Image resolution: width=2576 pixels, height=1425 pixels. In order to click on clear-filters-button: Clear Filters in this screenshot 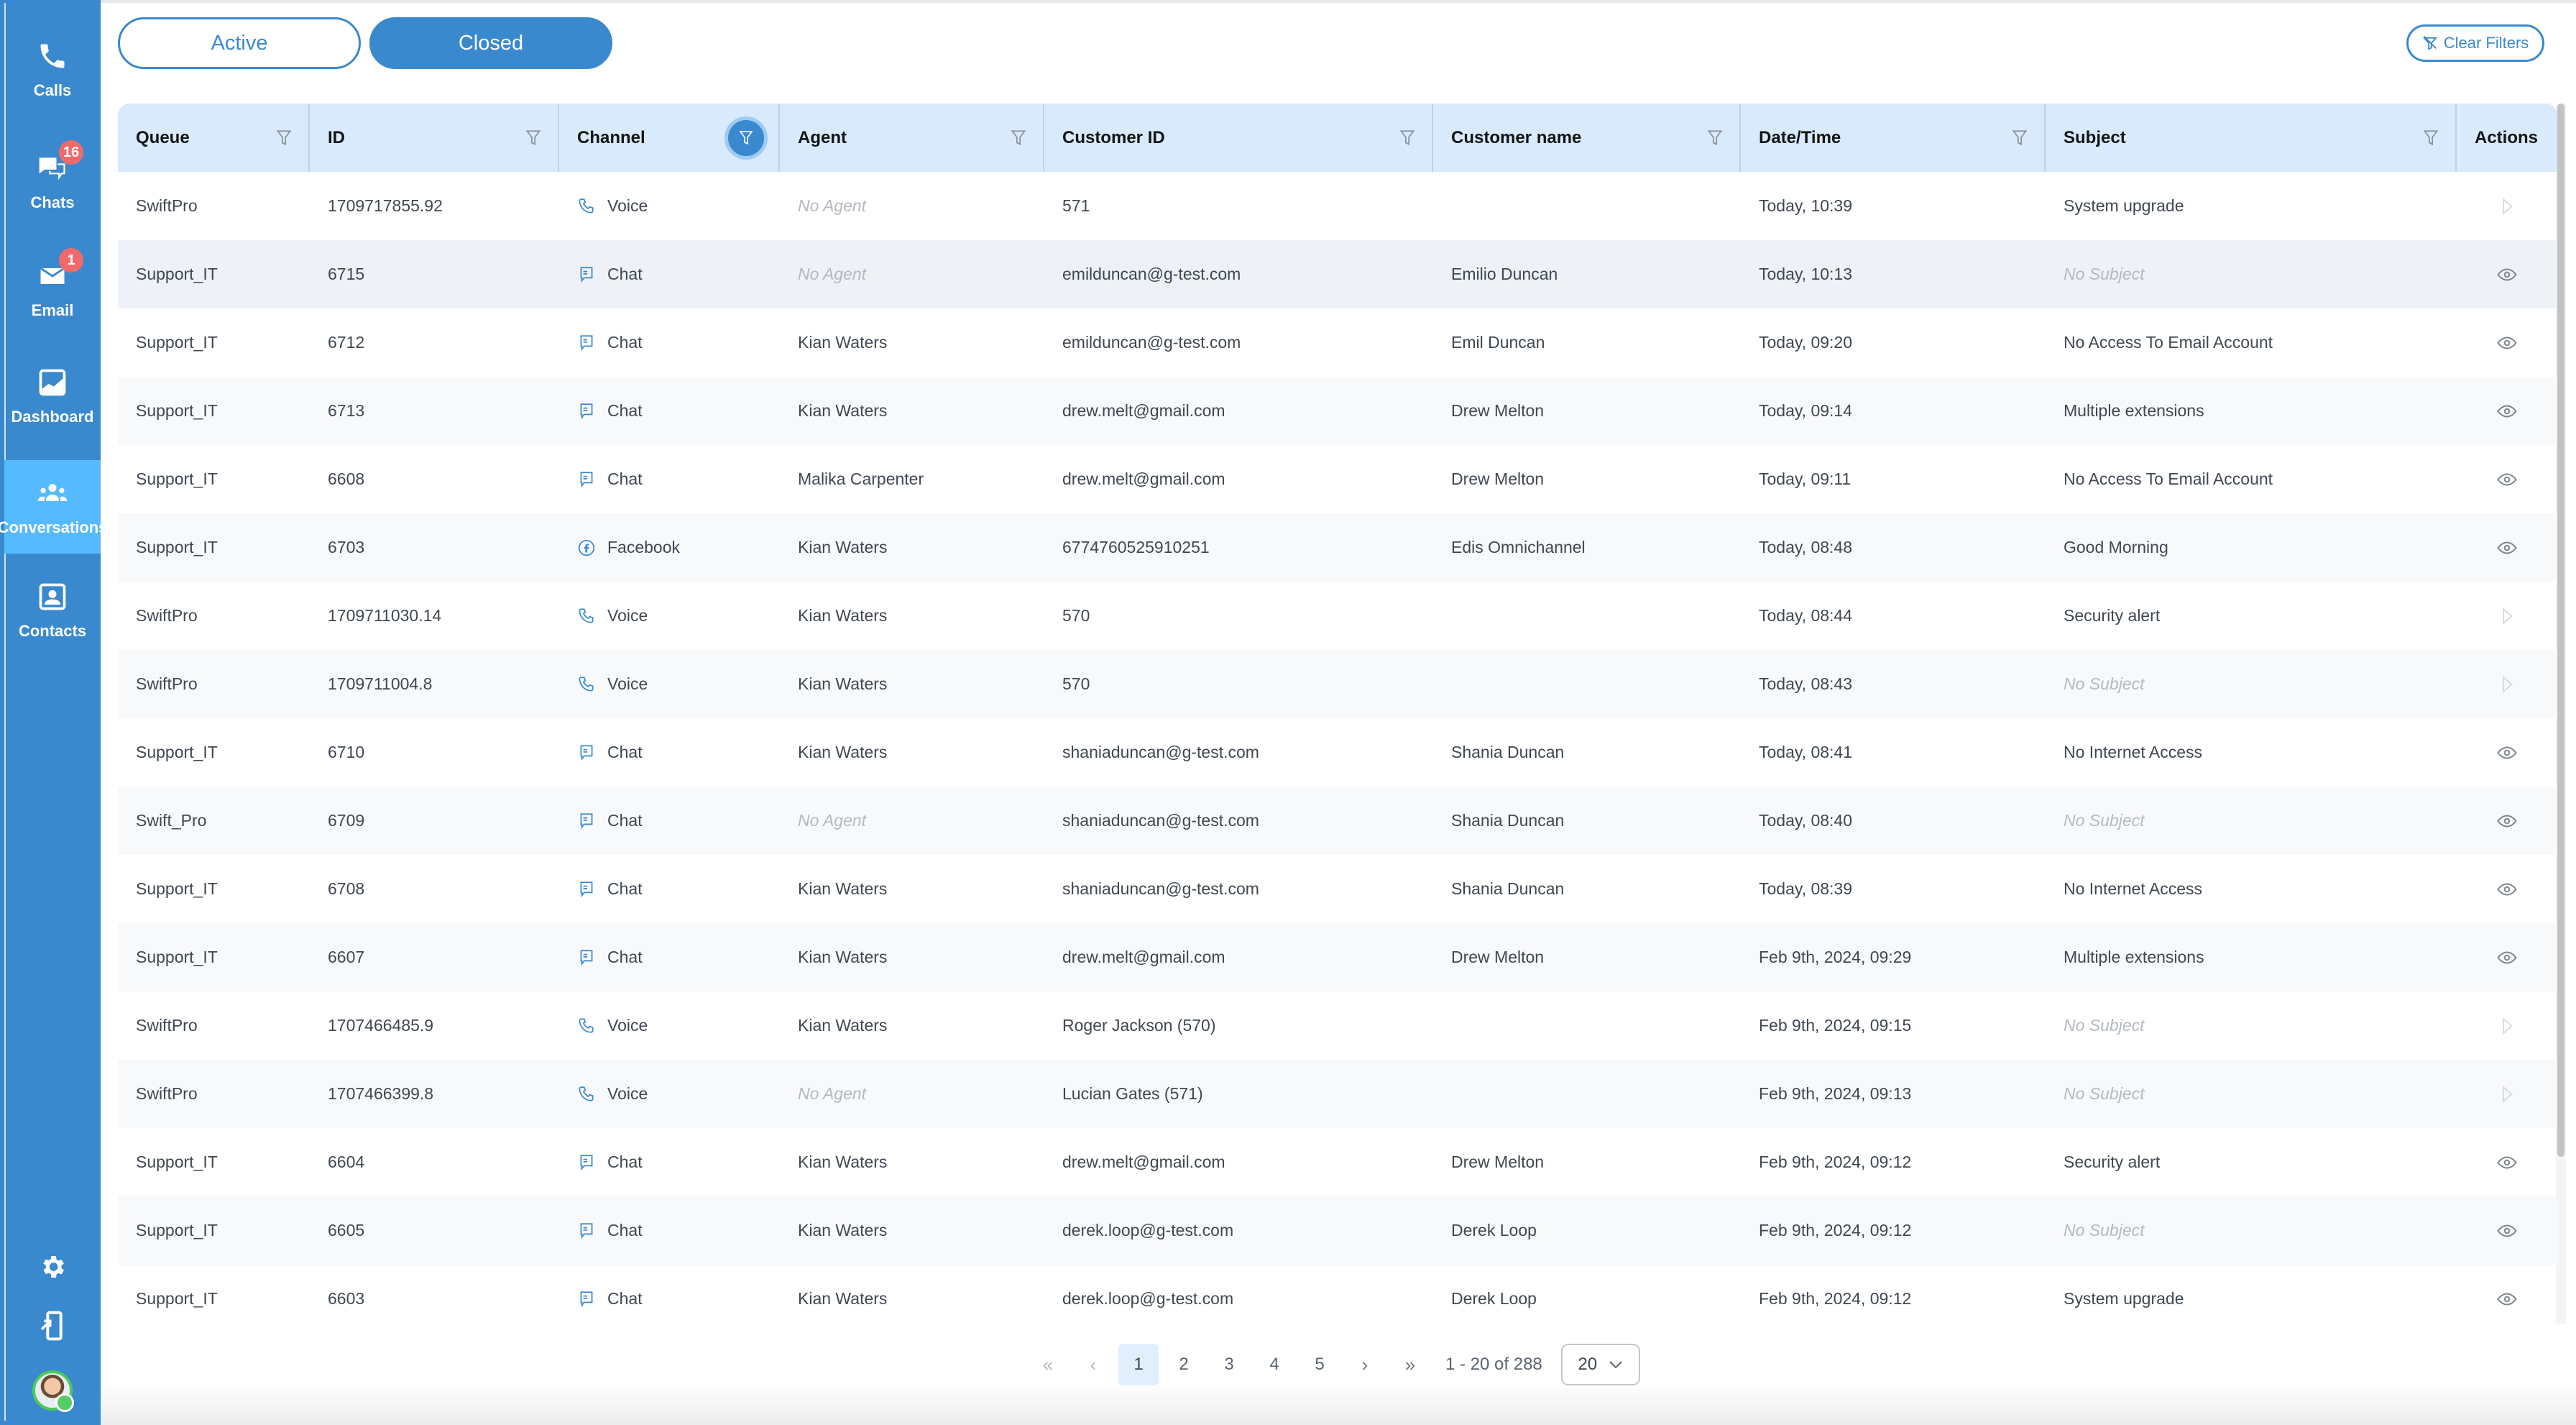, I will do `click(2475, 43)`.